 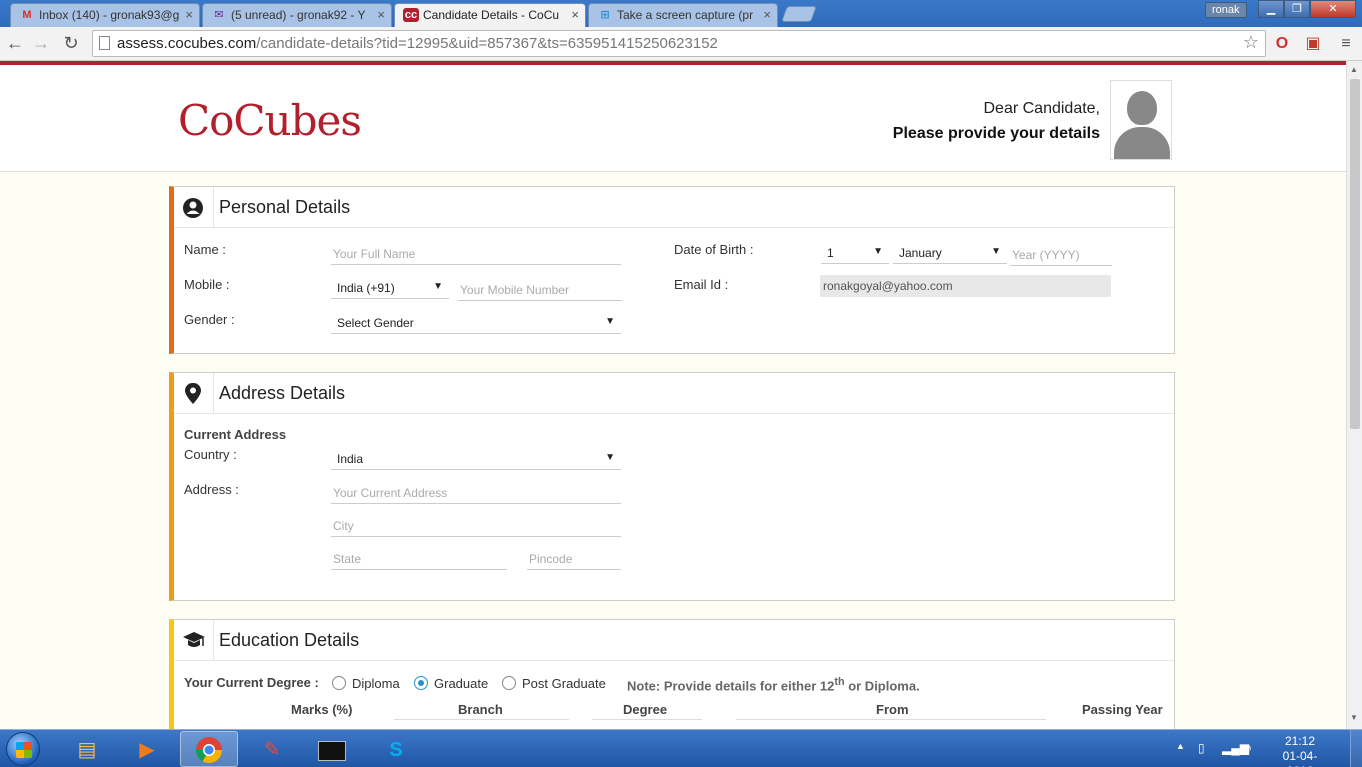 What do you see at coordinates (839, 682) in the screenshot?
I see `note-superscript: th` at bounding box center [839, 682].